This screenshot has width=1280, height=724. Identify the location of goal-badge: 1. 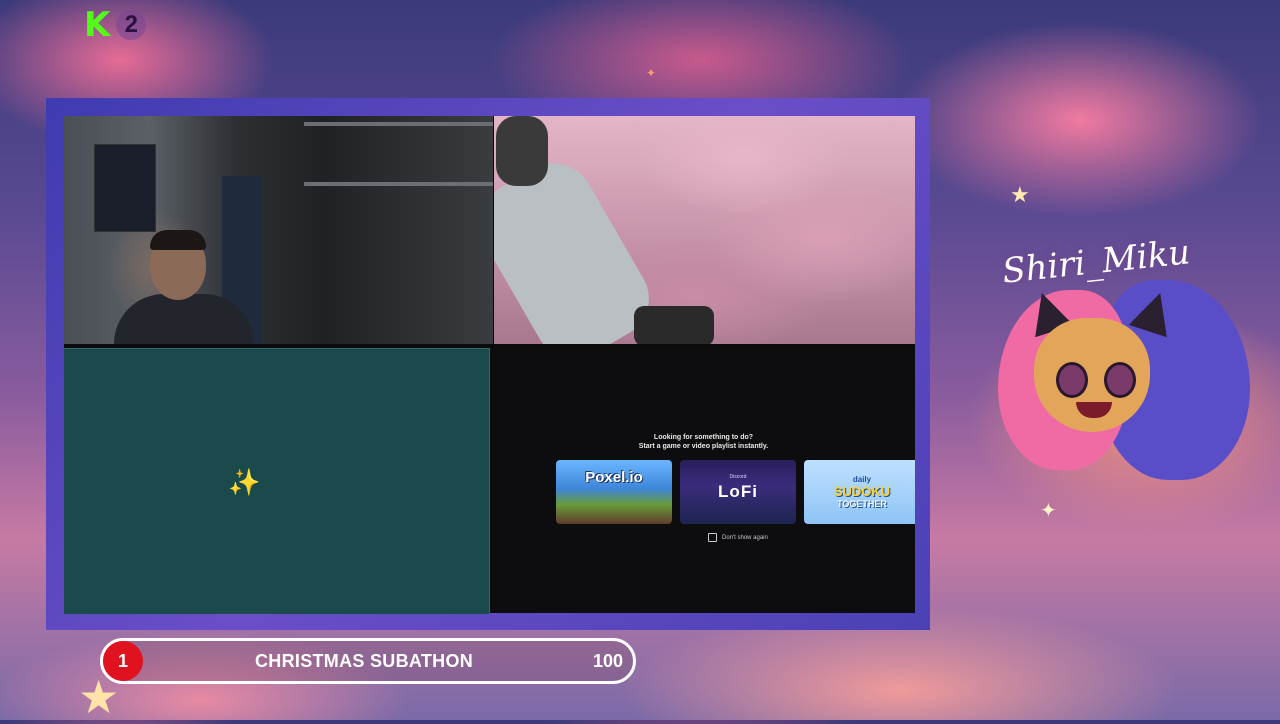
(123, 661).